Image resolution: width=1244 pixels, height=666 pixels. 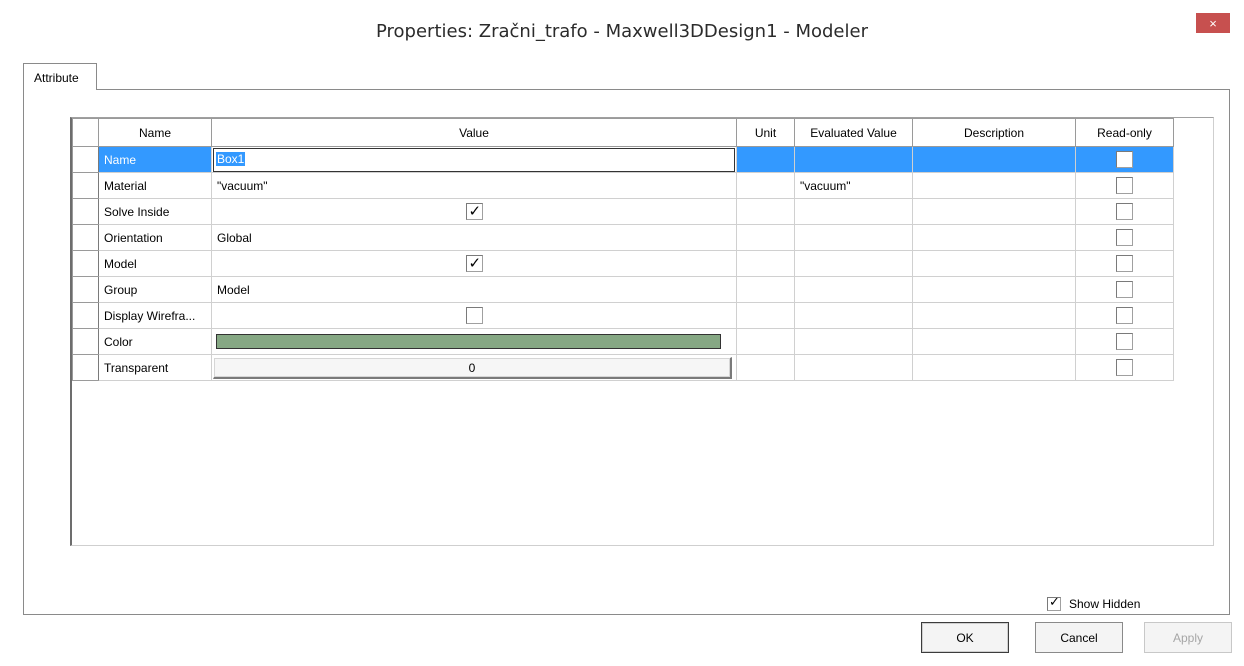 I want to click on cancel-button: Cancel, so click(x=1079, y=637).